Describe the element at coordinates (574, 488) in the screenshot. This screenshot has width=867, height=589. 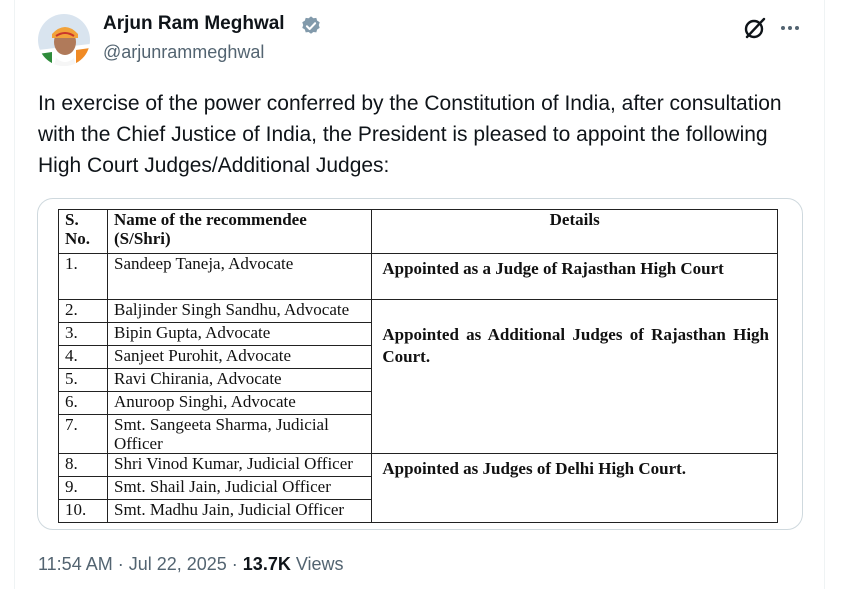
I see `details-cell: Appointed as Judges of Delhi High Court.` at that location.